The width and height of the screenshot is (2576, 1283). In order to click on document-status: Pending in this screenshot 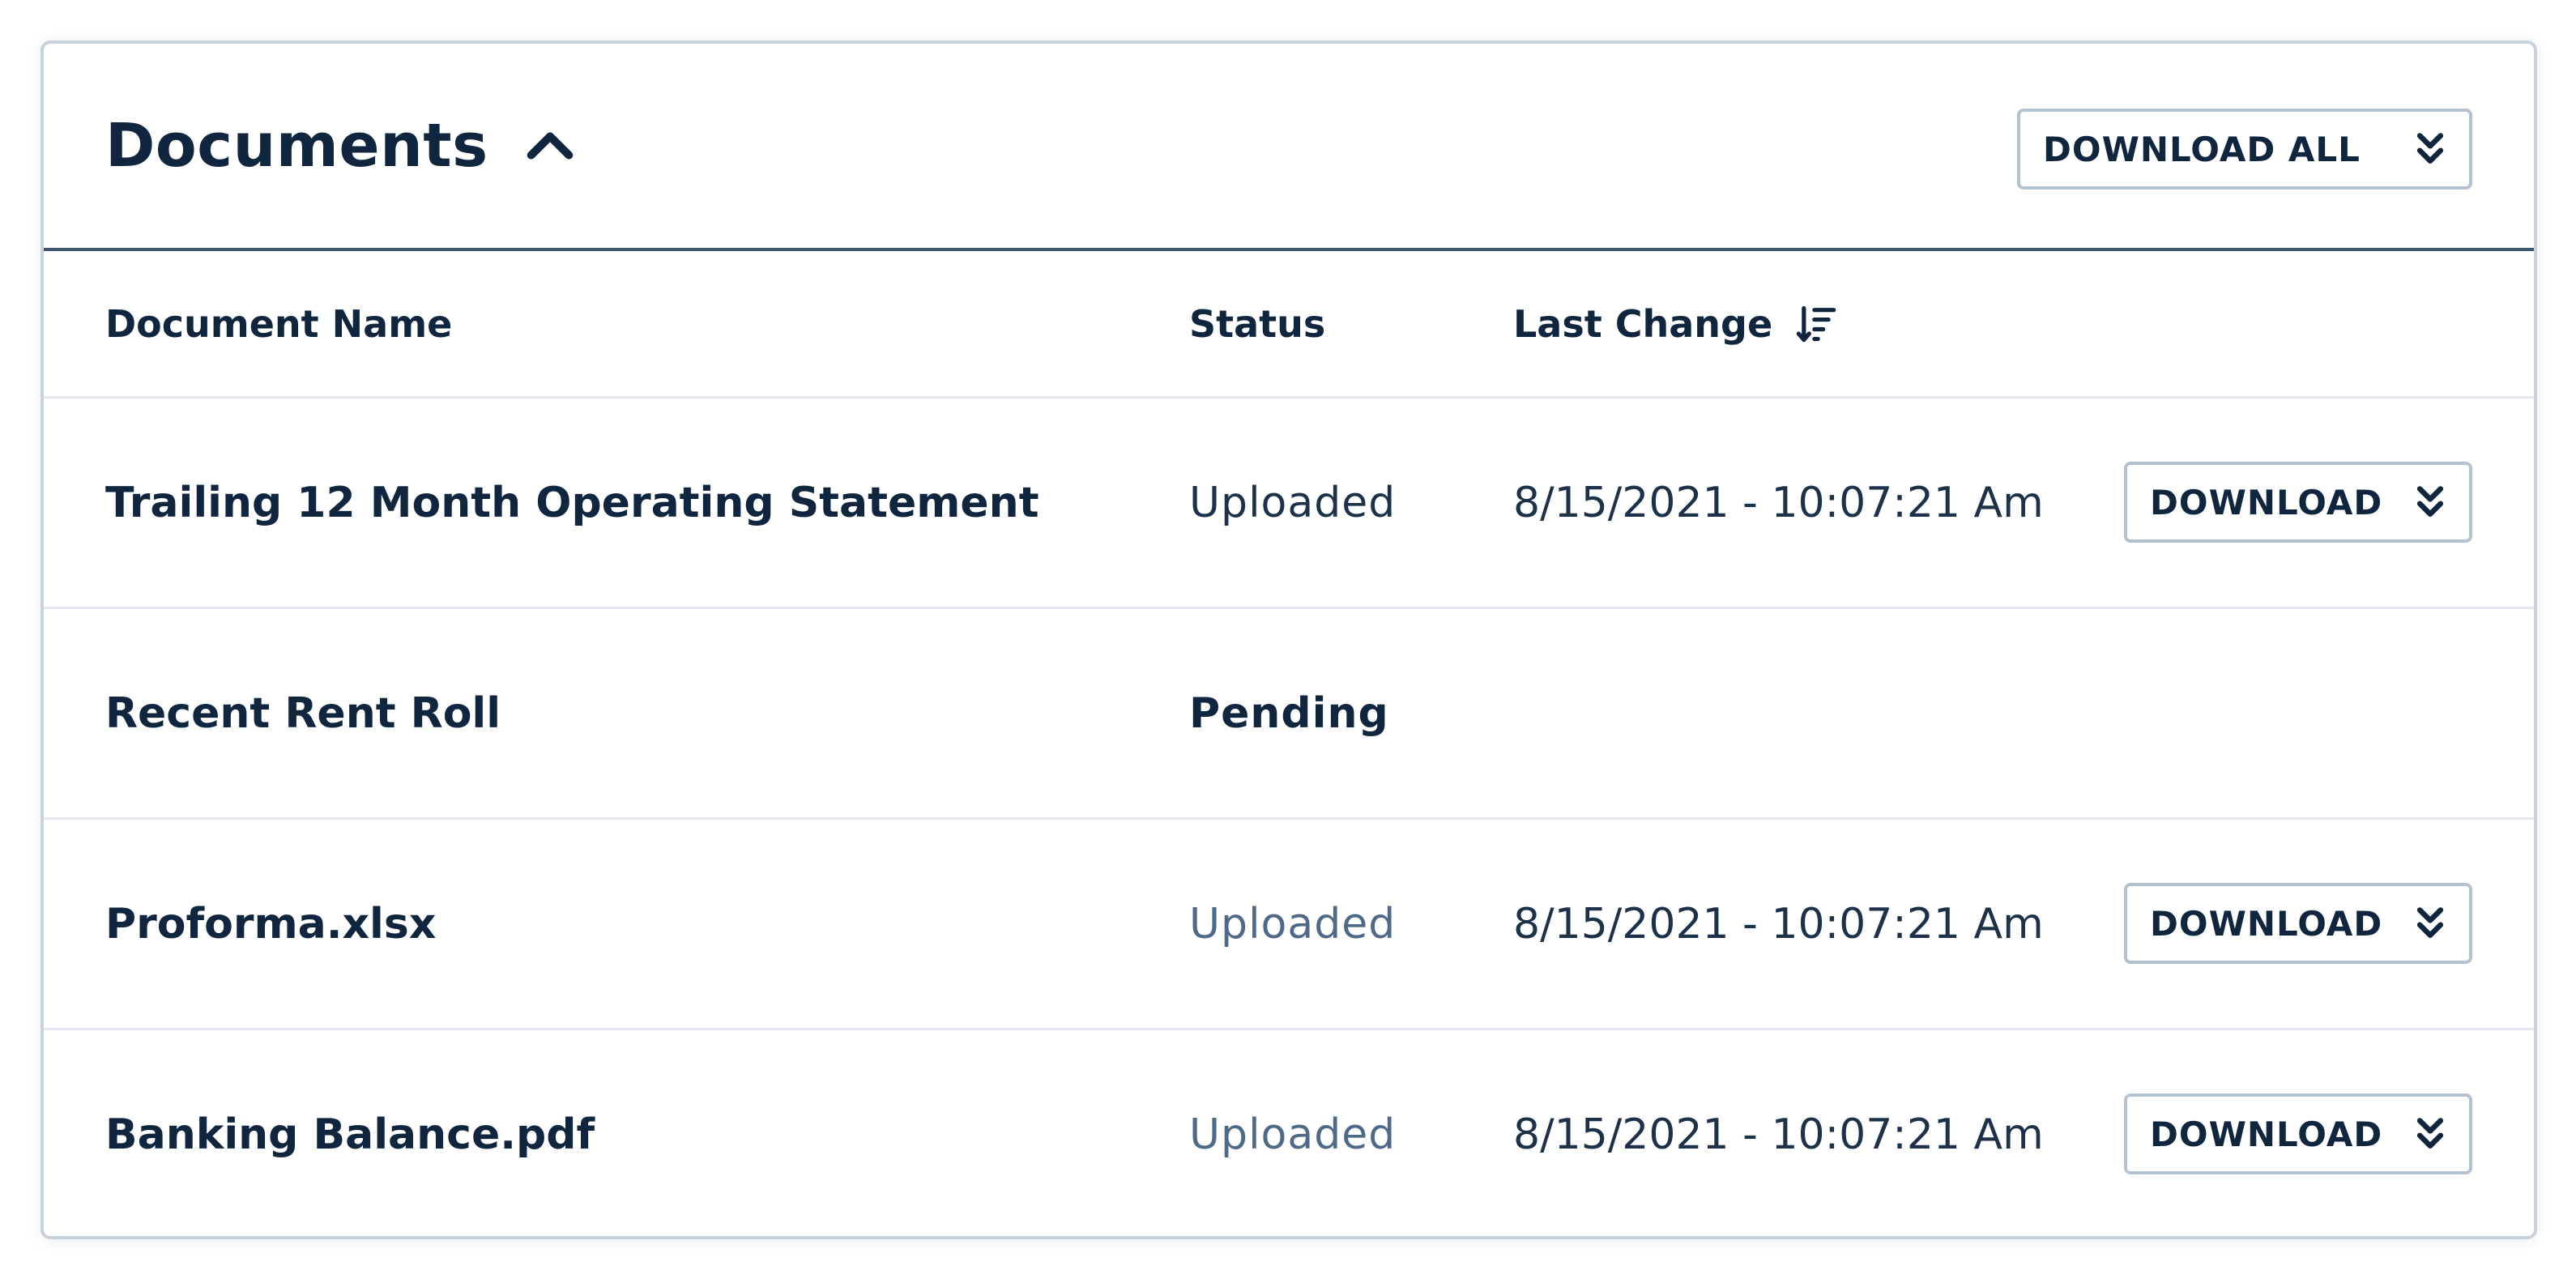, I will do `click(1289, 713)`.